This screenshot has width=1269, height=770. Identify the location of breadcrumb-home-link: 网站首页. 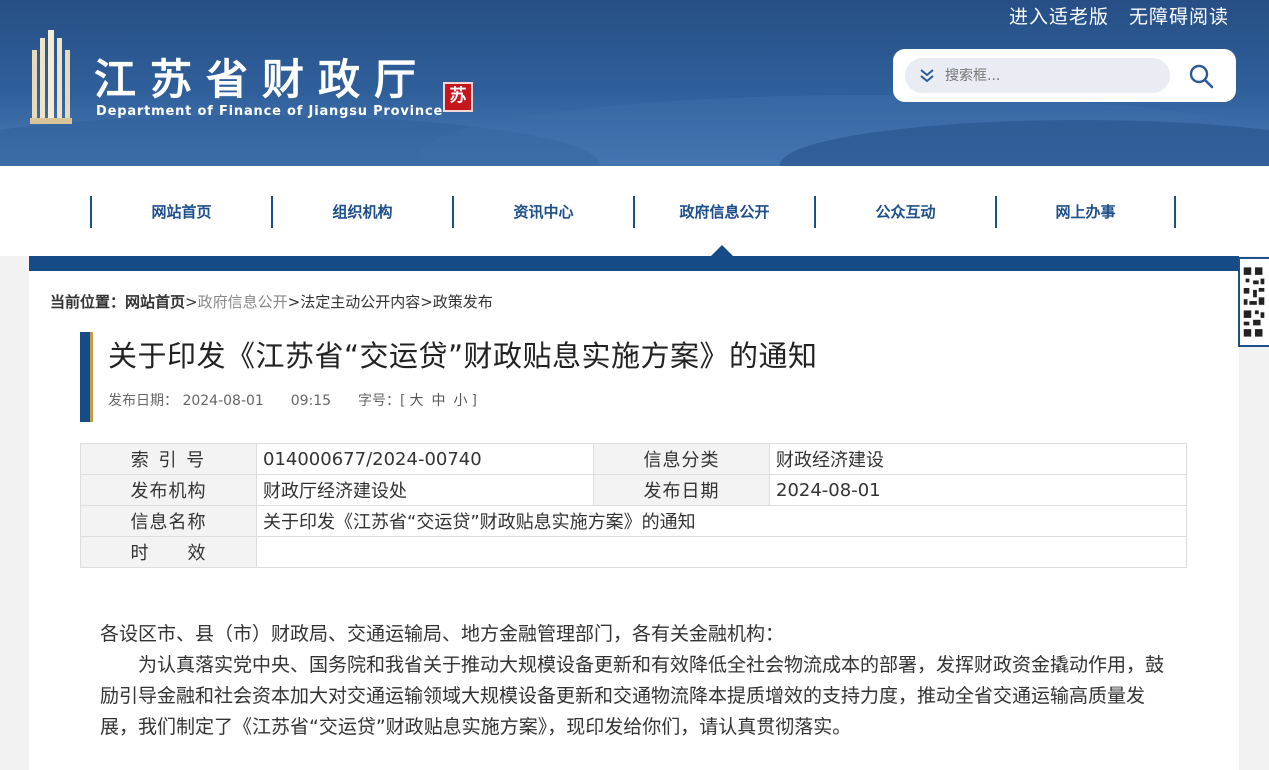
(155, 302).